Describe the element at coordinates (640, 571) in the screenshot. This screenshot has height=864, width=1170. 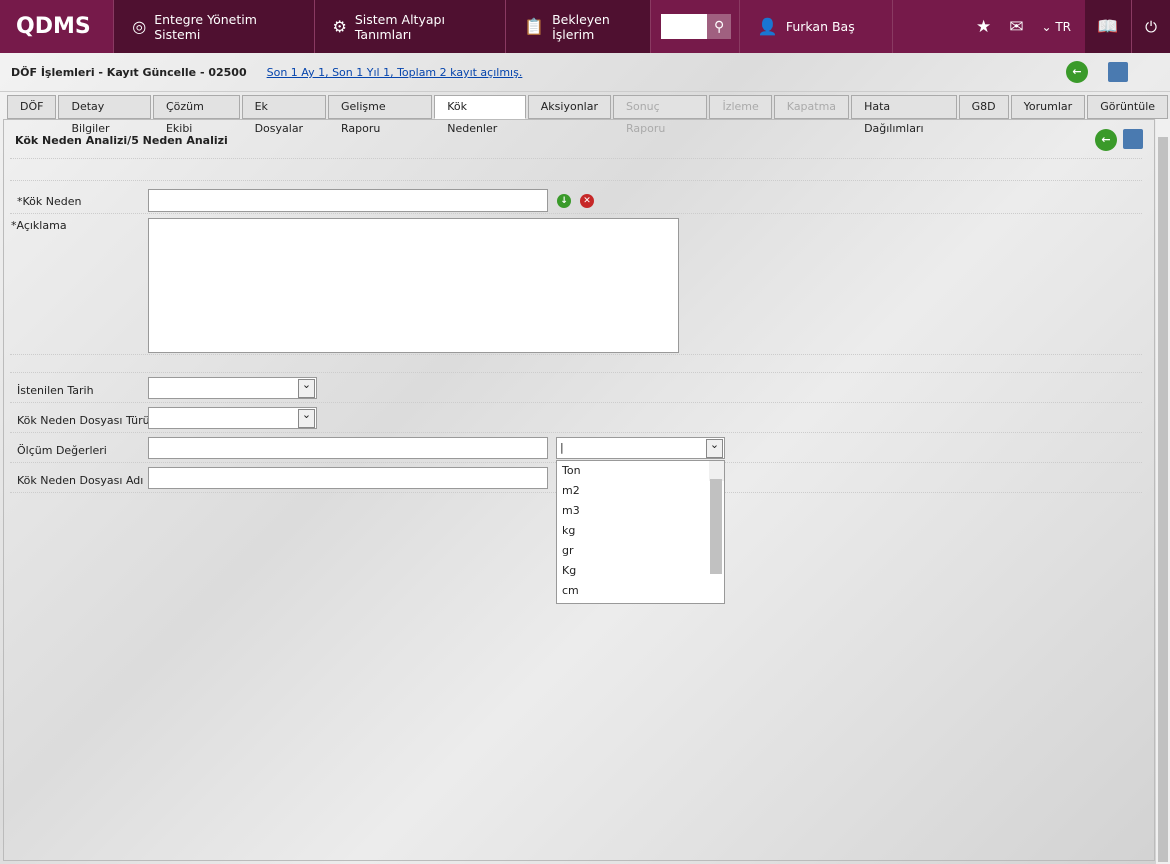
I see `dropdown-option: Kg` at that location.